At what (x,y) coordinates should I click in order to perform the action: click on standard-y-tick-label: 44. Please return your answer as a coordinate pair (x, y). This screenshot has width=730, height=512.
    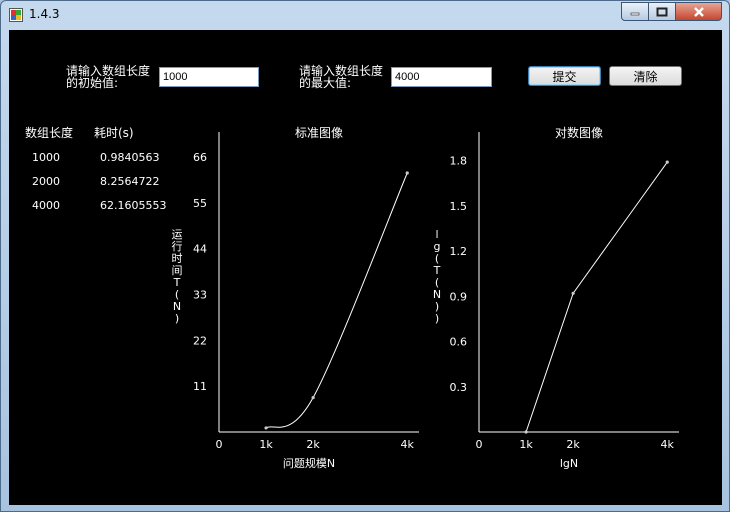
    Looking at the image, I should click on (200, 249).